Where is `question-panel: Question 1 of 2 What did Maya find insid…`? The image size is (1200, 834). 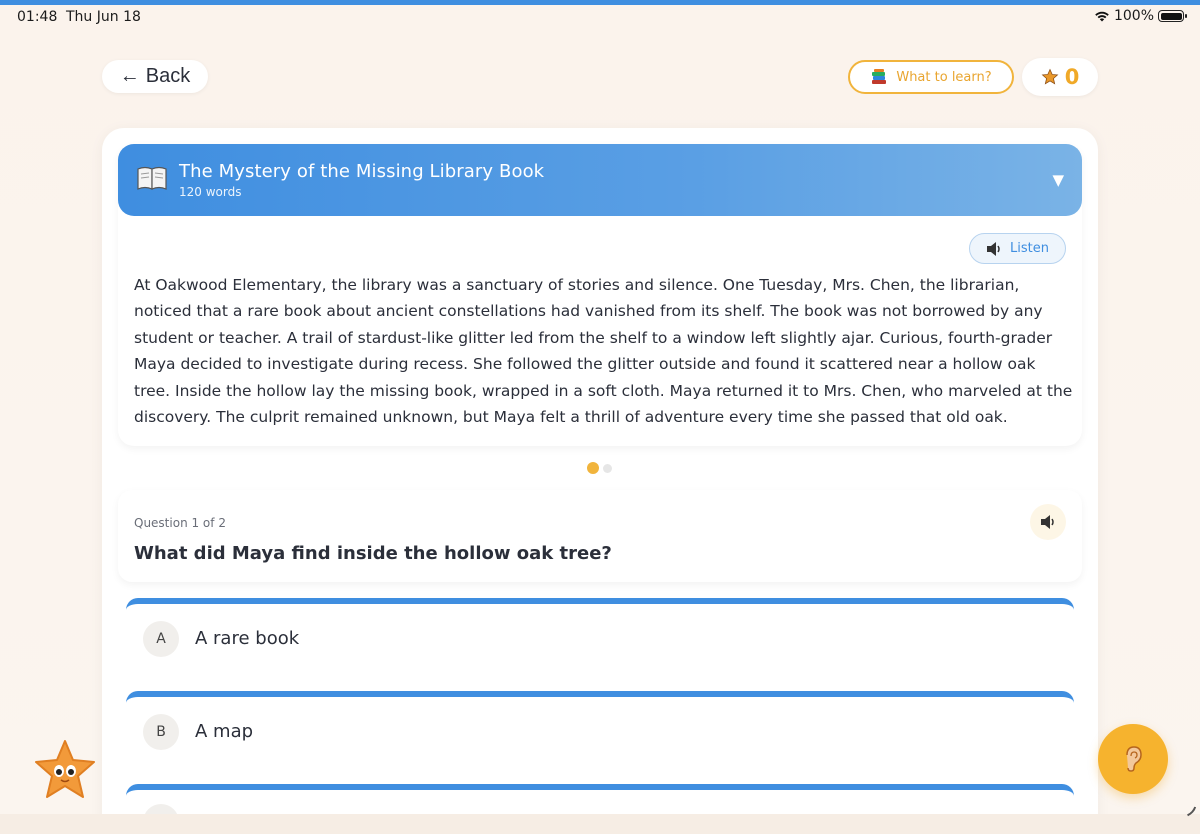
question-panel: Question 1 of 2 What did Maya find insid… is located at coordinates (600, 536).